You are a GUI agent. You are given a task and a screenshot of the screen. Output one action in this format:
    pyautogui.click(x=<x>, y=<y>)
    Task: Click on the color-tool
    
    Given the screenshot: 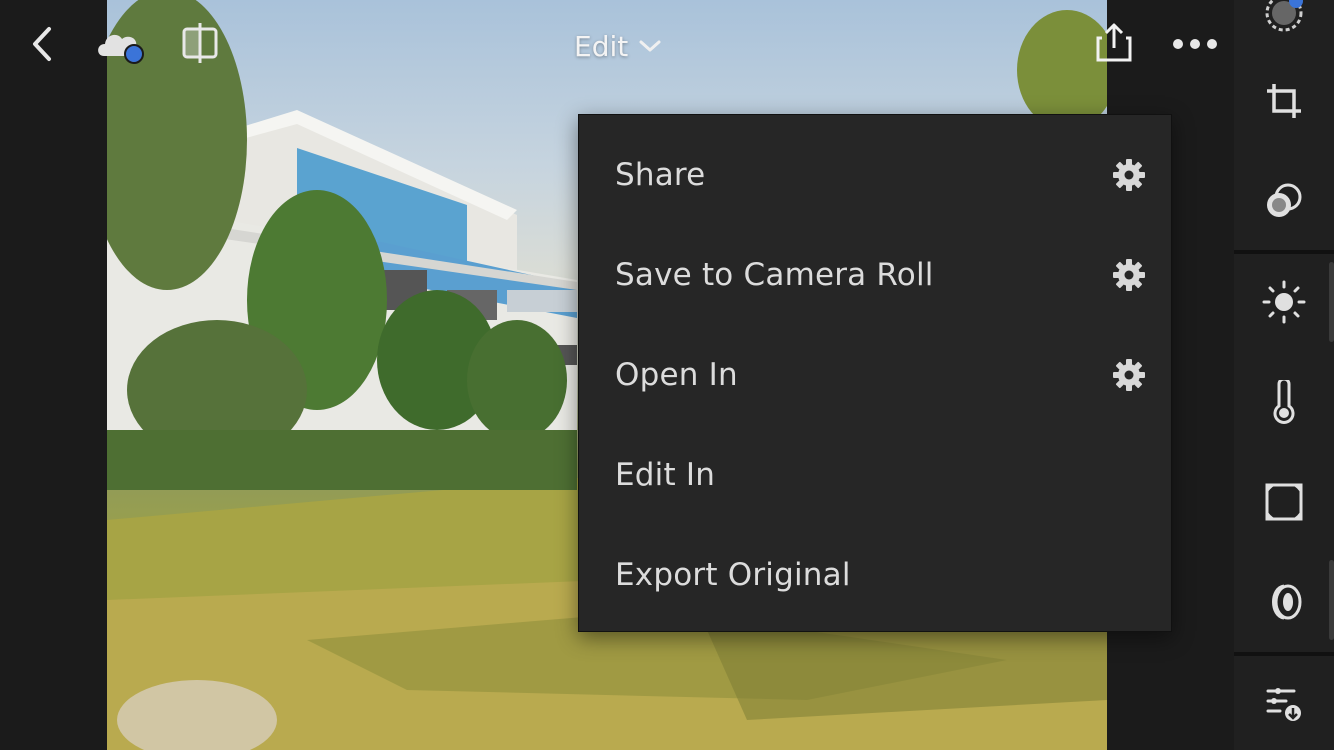 What is the action you would take?
    pyautogui.click(x=1284, y=402)
    